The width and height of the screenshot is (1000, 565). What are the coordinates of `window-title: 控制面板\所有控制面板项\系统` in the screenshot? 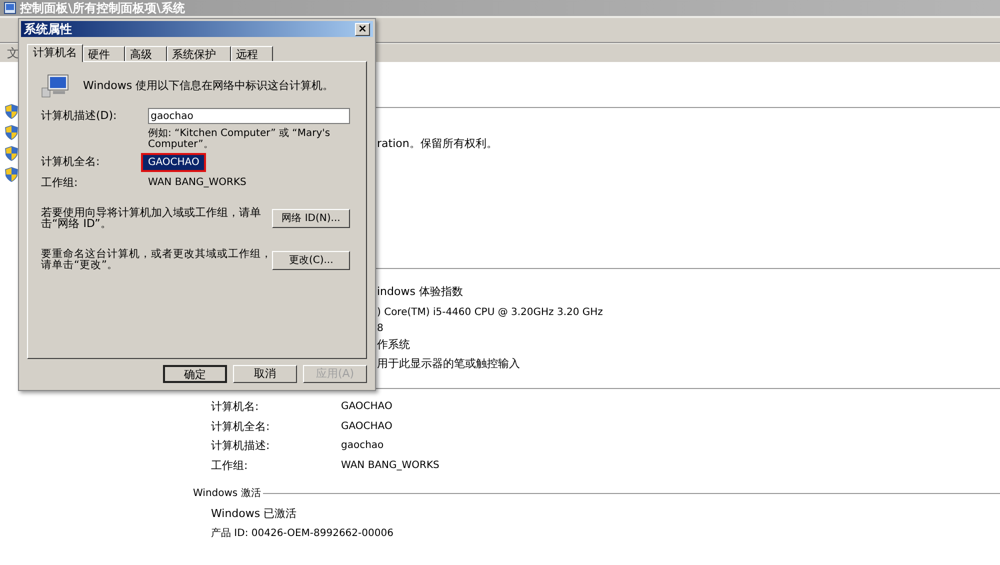 It's located at (102, 8).